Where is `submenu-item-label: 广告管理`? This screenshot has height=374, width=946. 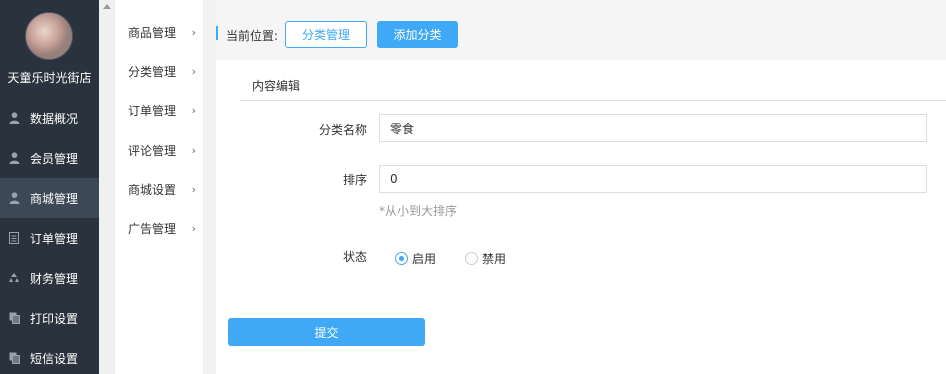 submenu-item-label: 广告管理 is located at coordinates (152, 228).